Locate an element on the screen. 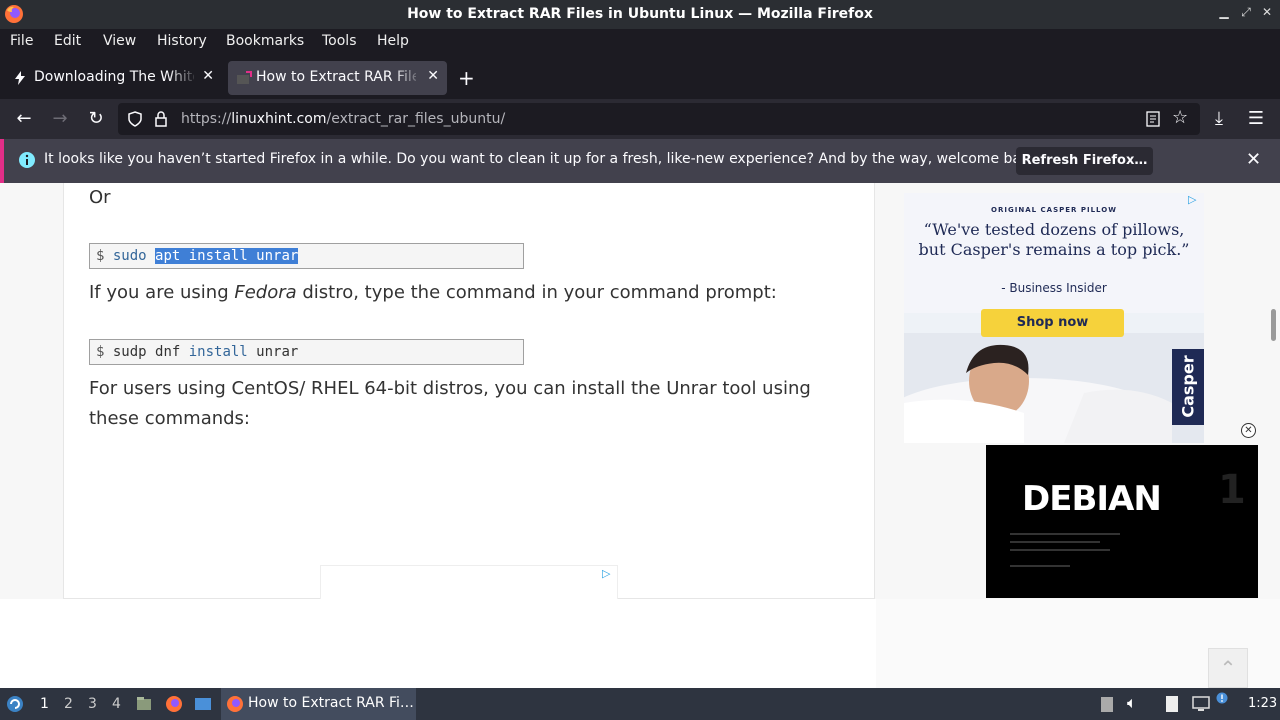  casper-side-tab: Casper is located at coordinates (1188, 387).